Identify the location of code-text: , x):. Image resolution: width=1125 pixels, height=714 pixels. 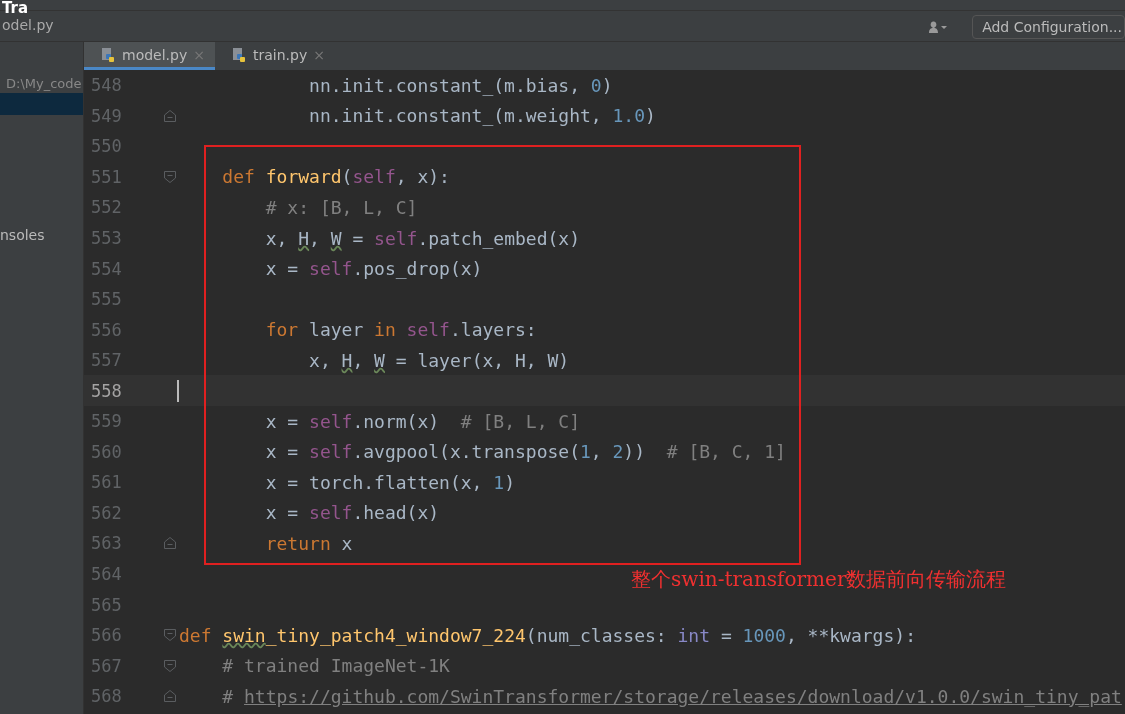
(422, 177).